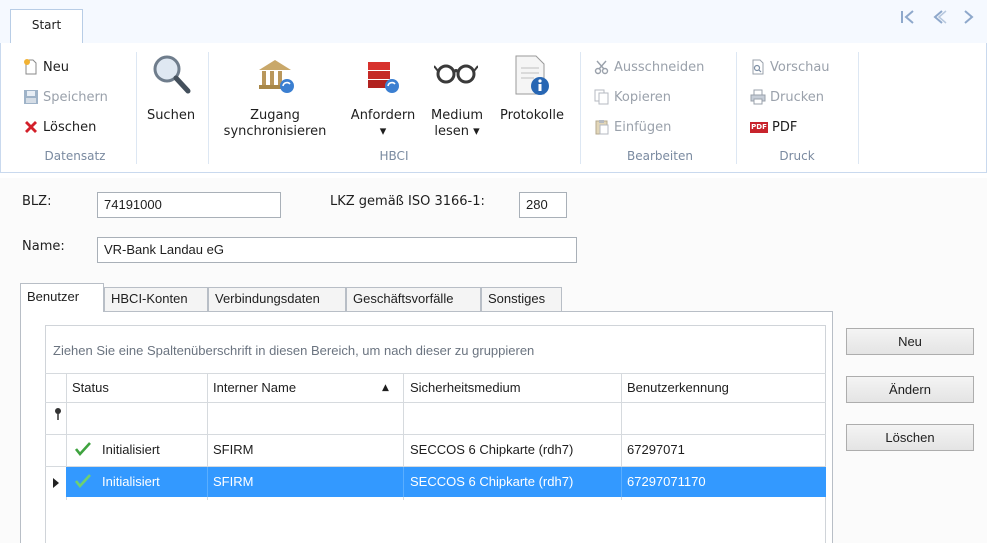 The width and height of the screenshot is (987, 543). I want to click on lkz-label: LKZ gemäß ISO 3166-1:, so click(407, 201).